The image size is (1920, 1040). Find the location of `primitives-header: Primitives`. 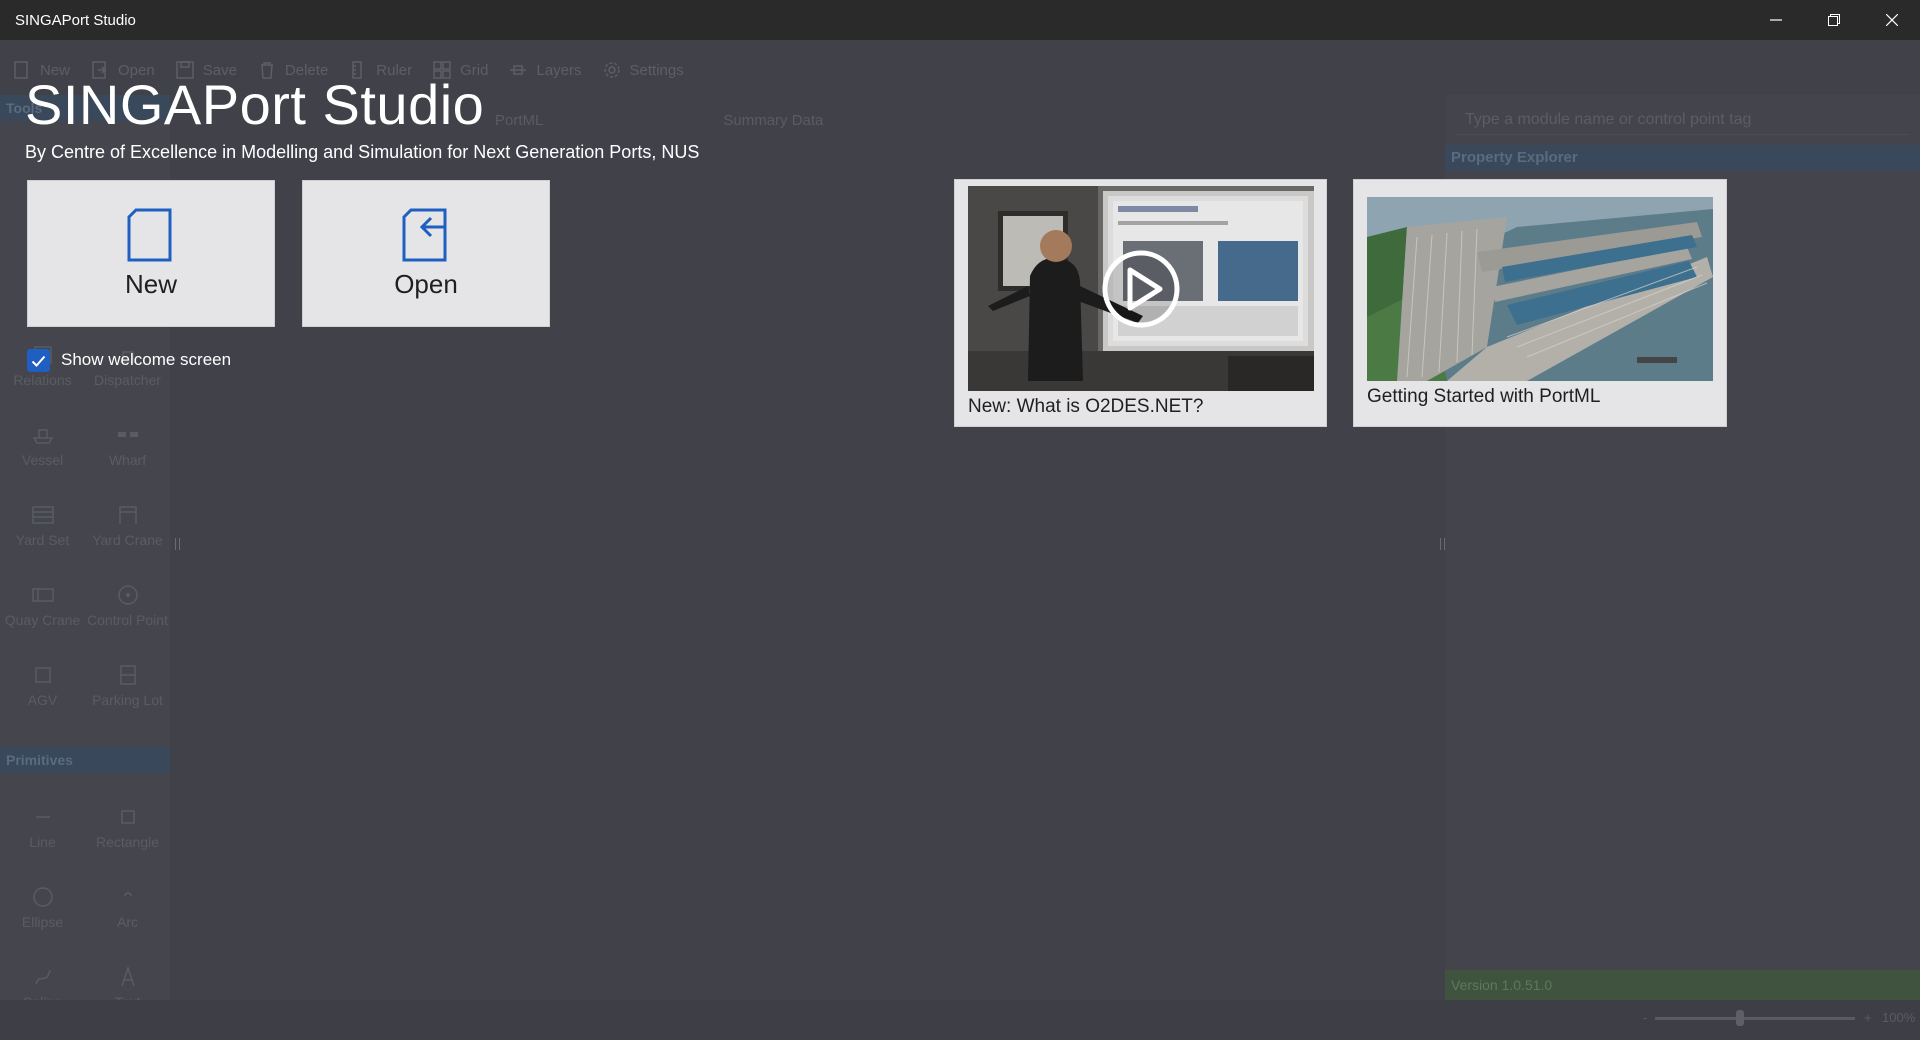

primitives-header: Primitives is located at coordinates (85, 760).